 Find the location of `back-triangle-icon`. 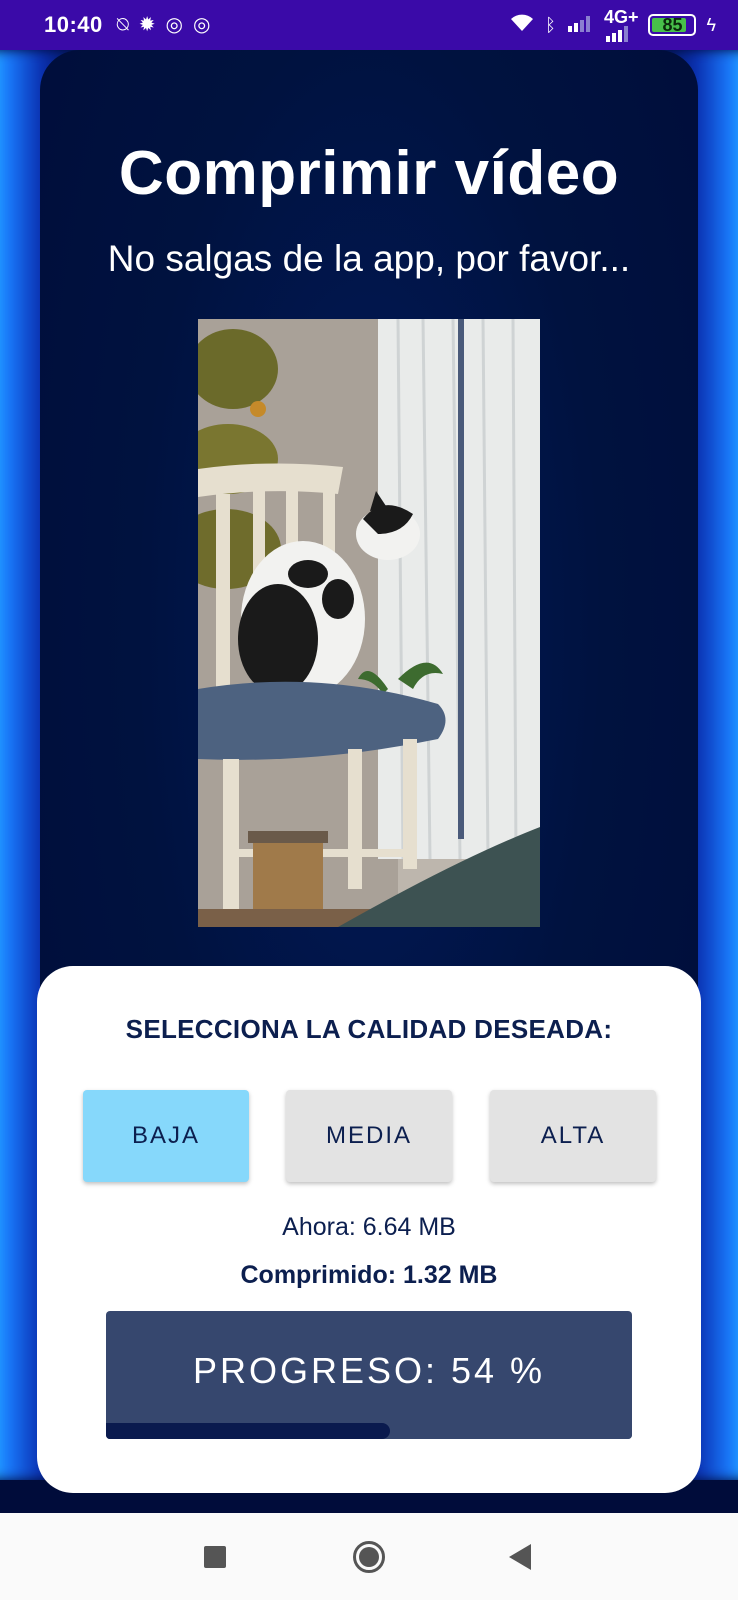

back-triangle-icon is located at coordinates (520, 1556).